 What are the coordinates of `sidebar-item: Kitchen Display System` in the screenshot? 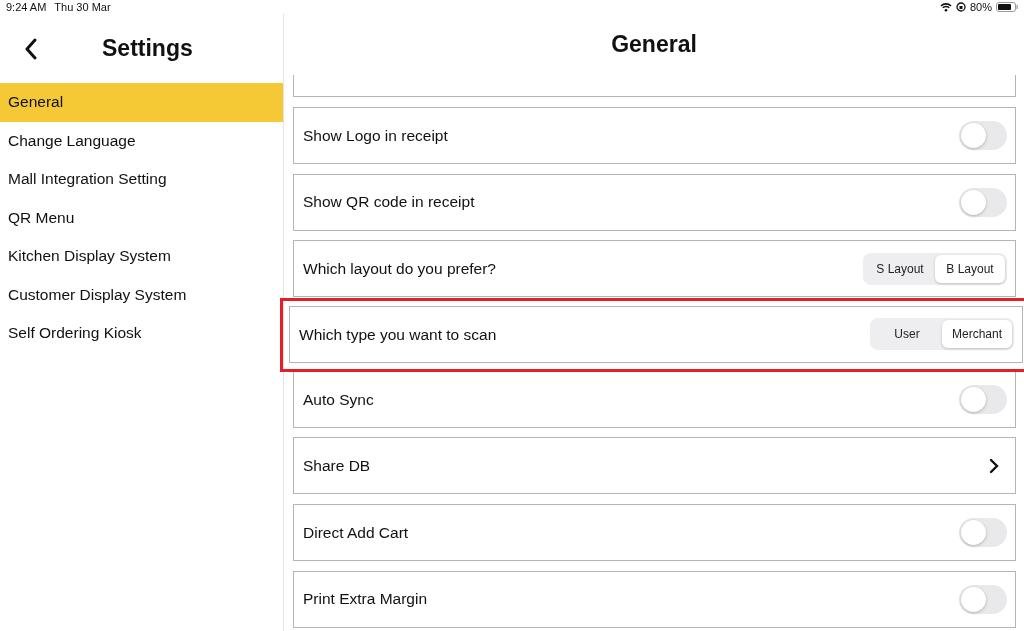 It's located at (141, 256).